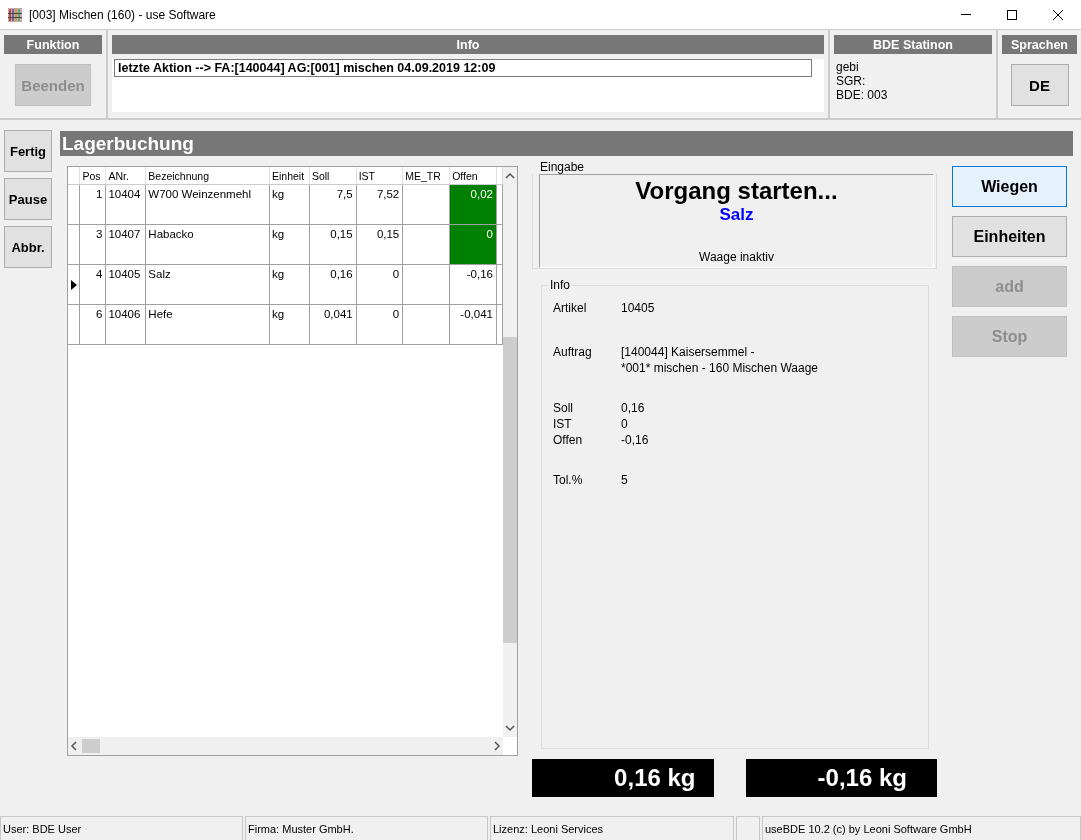 The width and height of the screenshot is (1081, 840). Describe the element at coordinates (562, 167) in the screenshot. I see `group-label: Eingabe` at that location.